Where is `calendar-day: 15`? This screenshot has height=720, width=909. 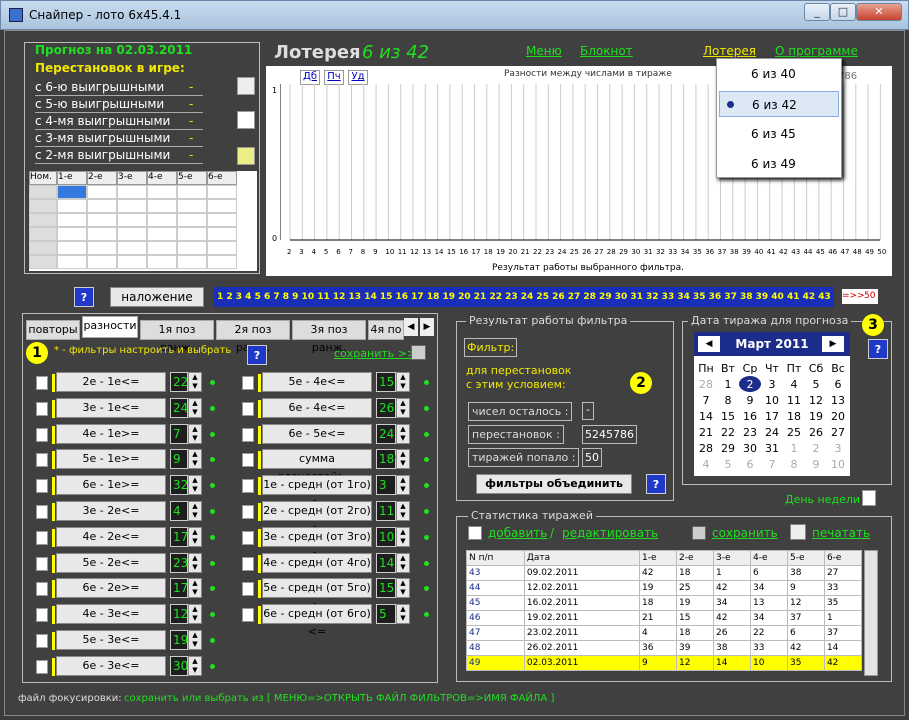 calendar-day: 15 is located at coordinates (728, 416).